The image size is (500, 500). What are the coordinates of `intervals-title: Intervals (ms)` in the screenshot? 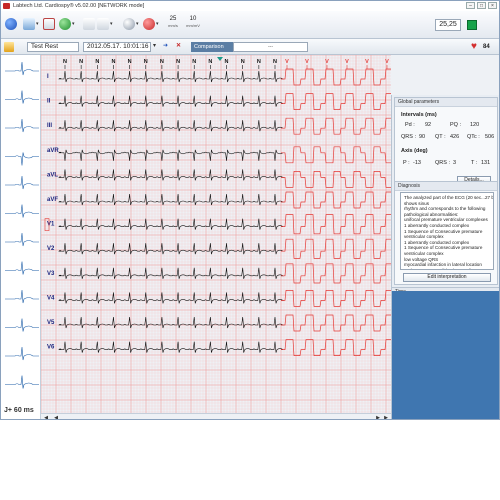 It's located at (419, 115).